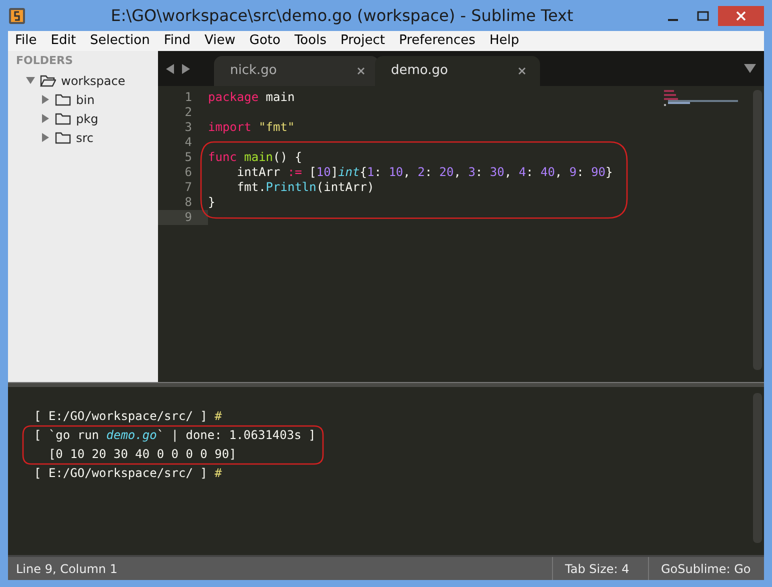 Image resolution: width=772 pixels, height=587 pixels. What do you see at coordinates (296, 71) in the screenshot?
I see `editor-tab: nick.go` at bounding box center [296, 71].